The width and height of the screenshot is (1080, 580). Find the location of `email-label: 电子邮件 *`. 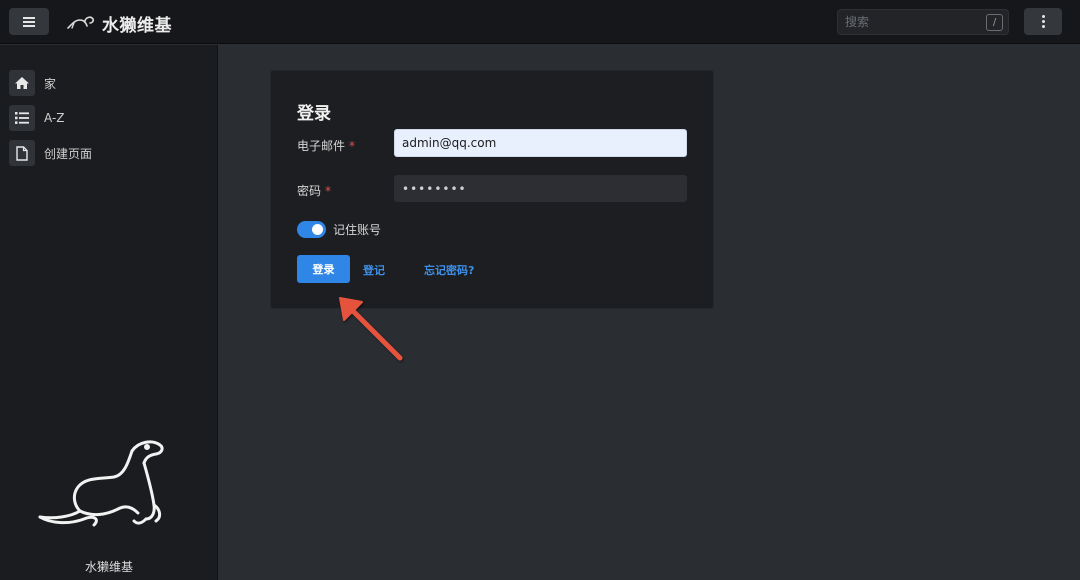

email-label: 电子邮件 * is located at coordinates (326, 145).